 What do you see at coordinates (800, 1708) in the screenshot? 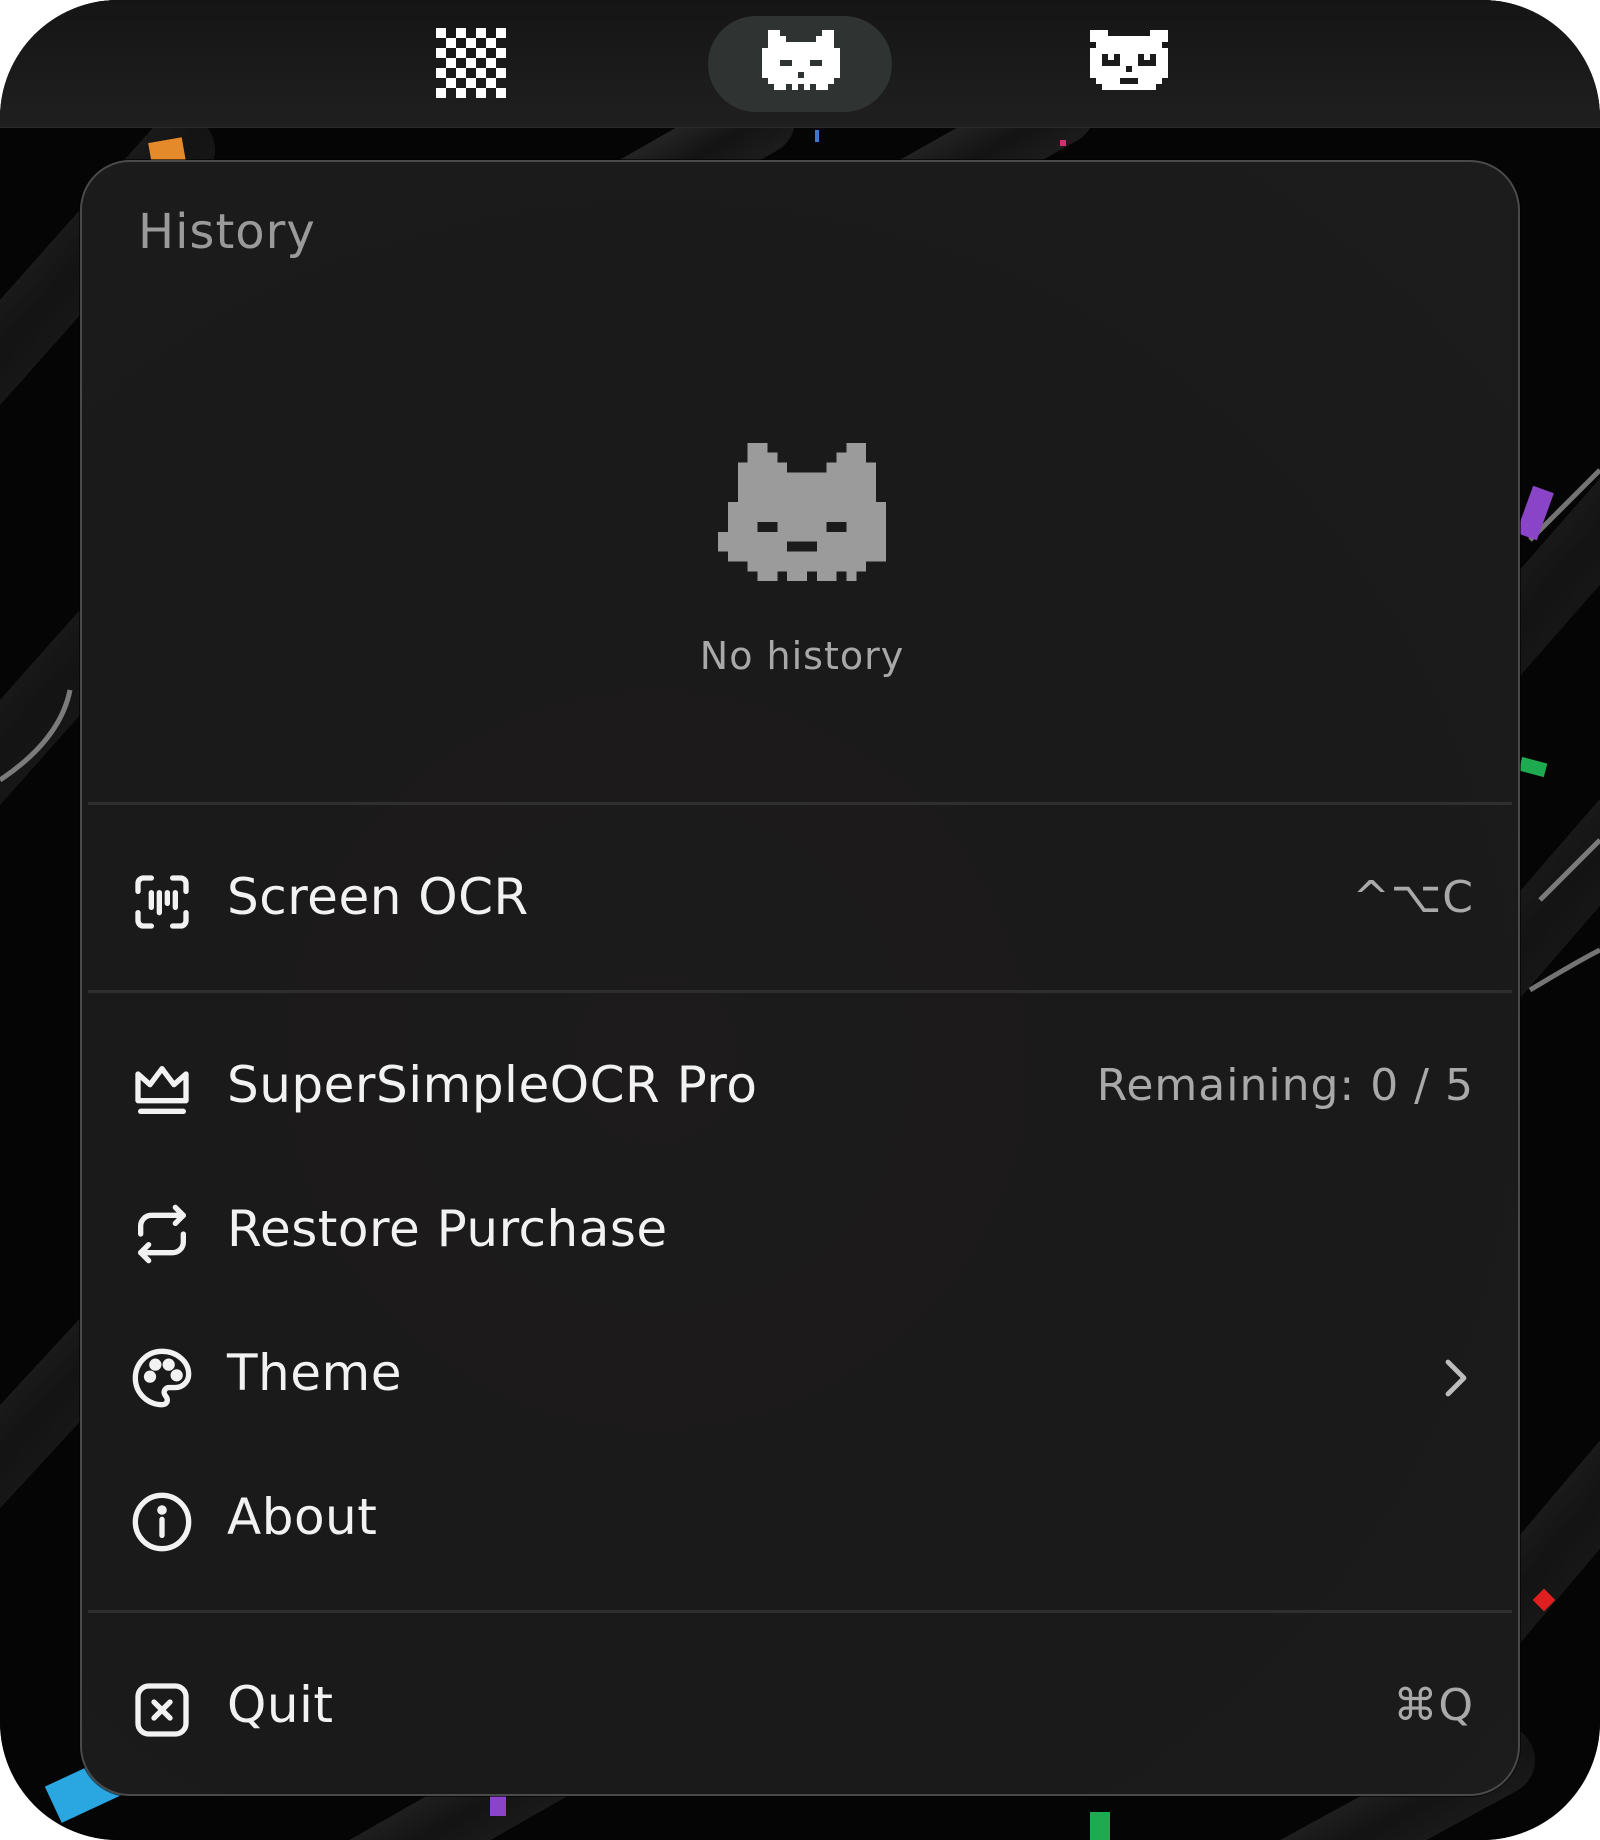
I see `menu-item-quit: Quit ⌘Q` at bounding box center [800, 1708].